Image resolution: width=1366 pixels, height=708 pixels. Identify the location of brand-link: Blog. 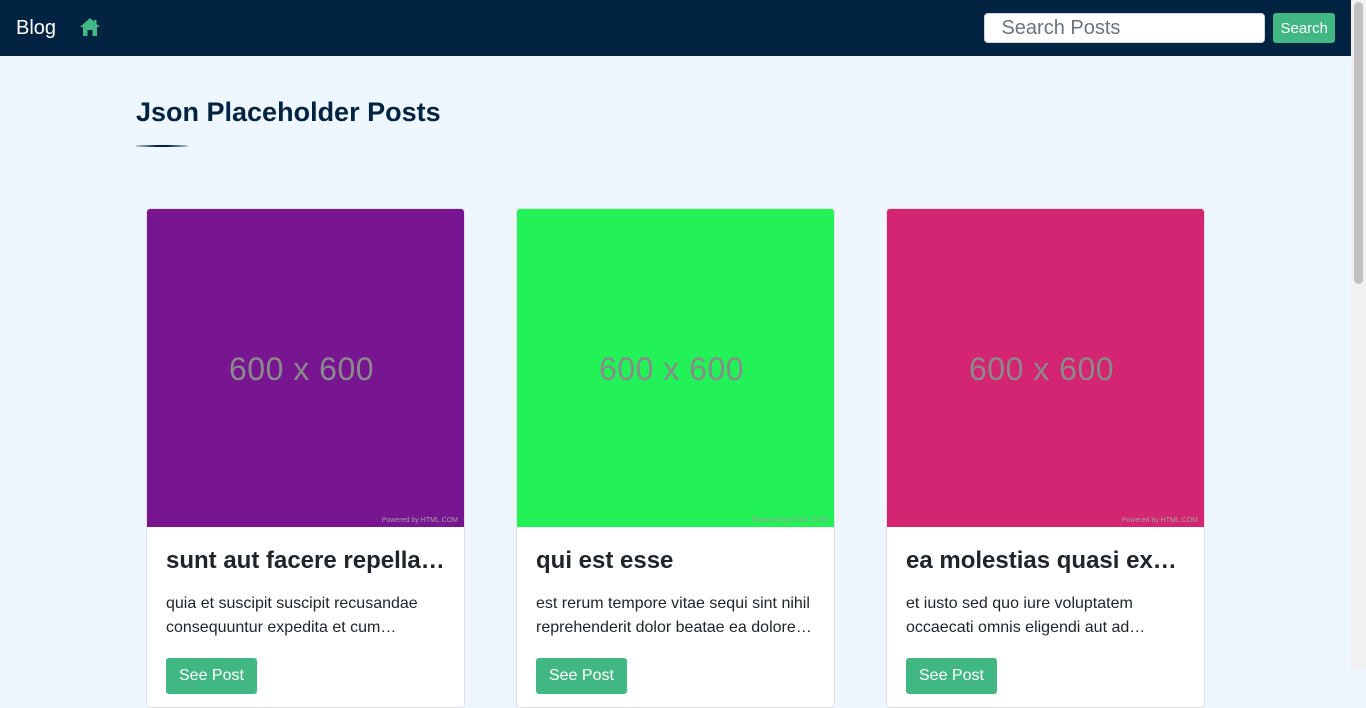
(36, 28).